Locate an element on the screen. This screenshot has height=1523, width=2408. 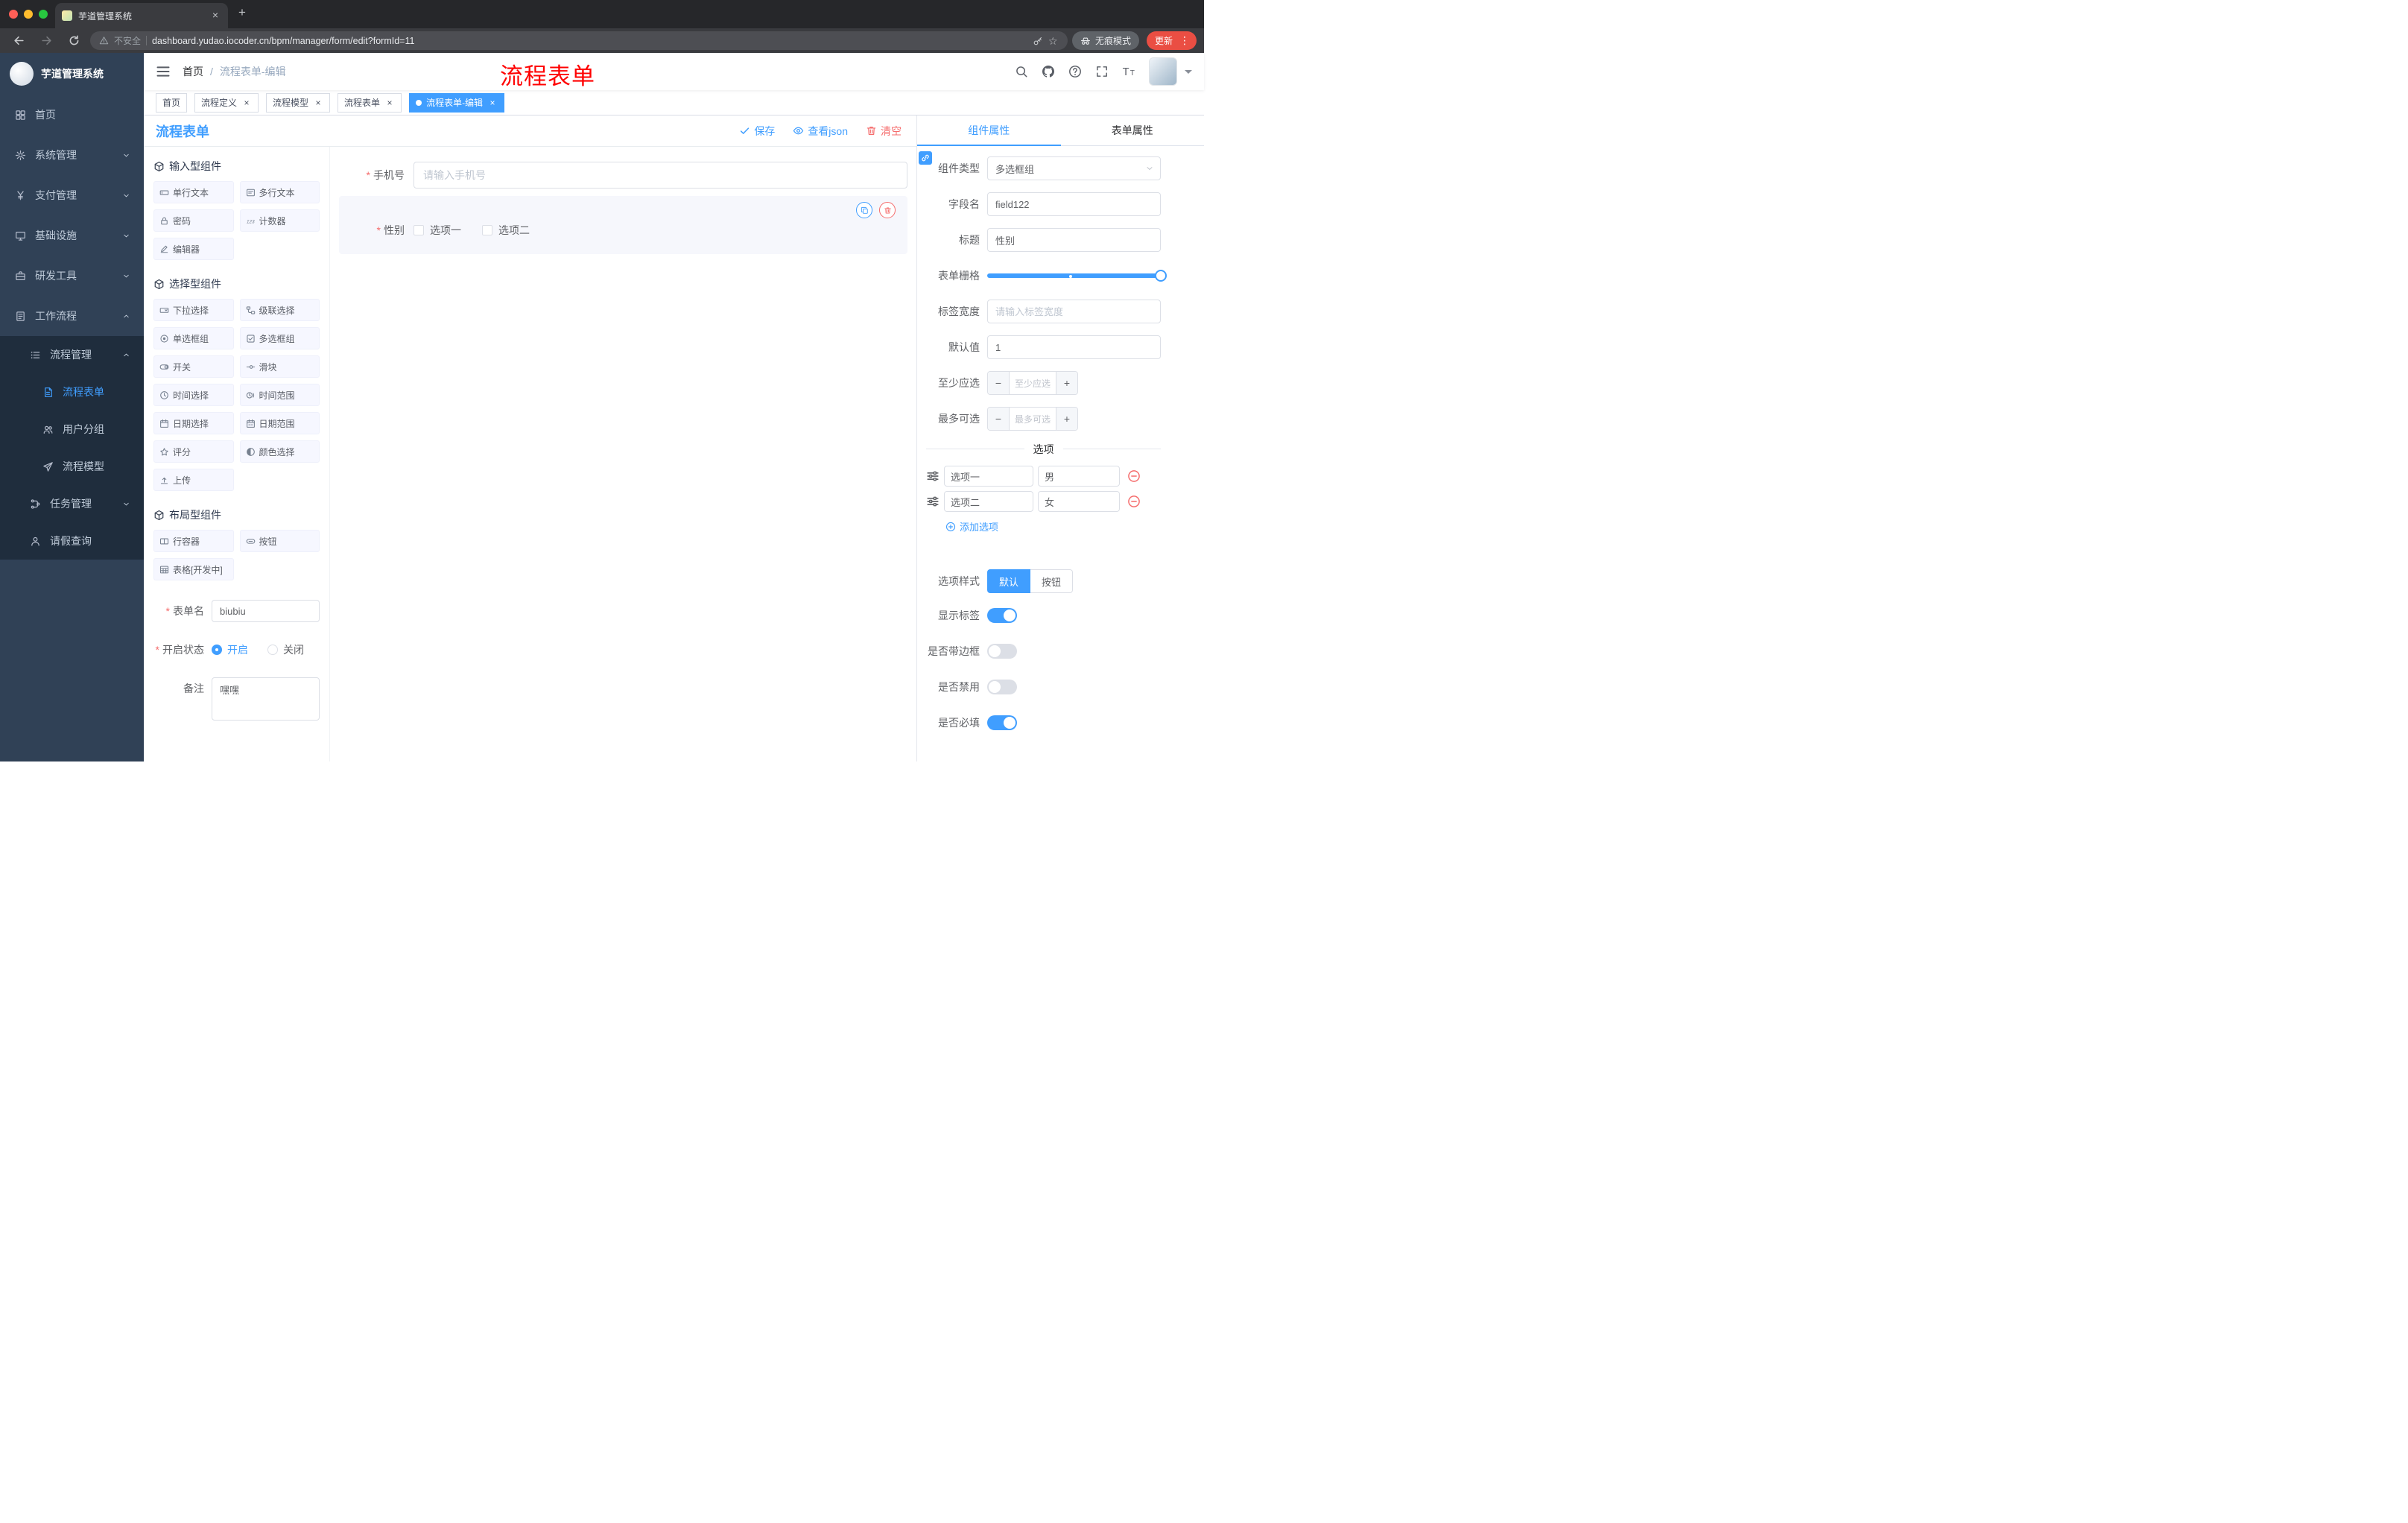
tag-process-model: 流程模型 × is located at coordinates (298, 102).